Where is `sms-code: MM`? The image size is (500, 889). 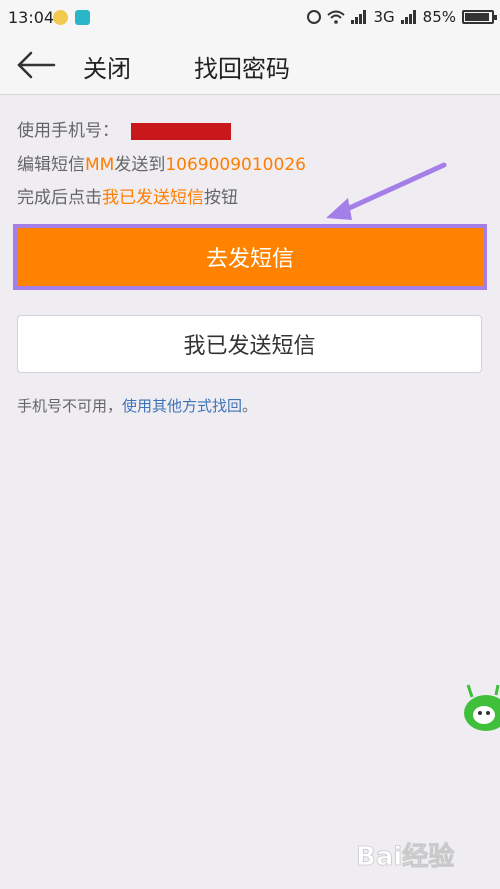
sms-code: MM is located at coordinates (100, 165).